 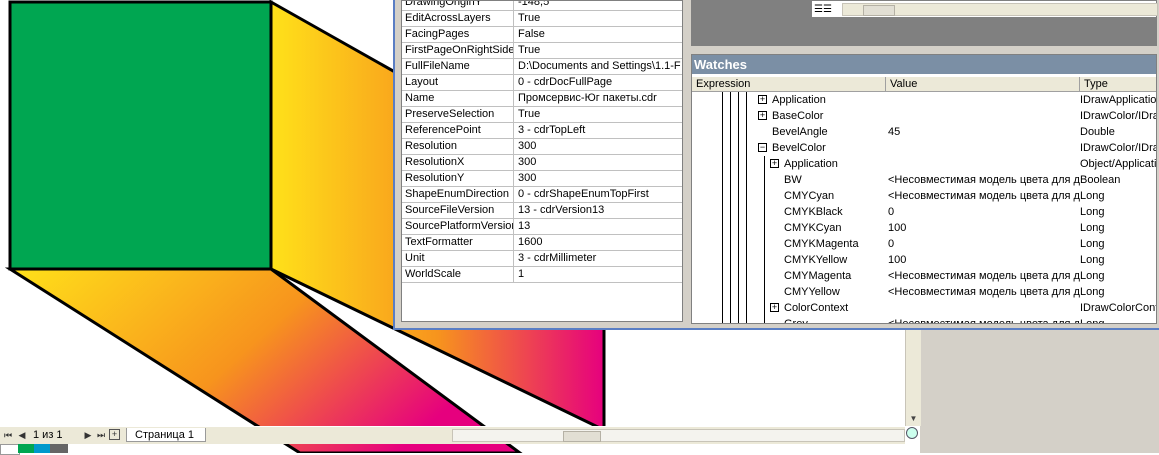 What do you see at coordinates (789, 84) in the screenshot?
I see `column-expression: Expression` at bounding box center [789, 84].